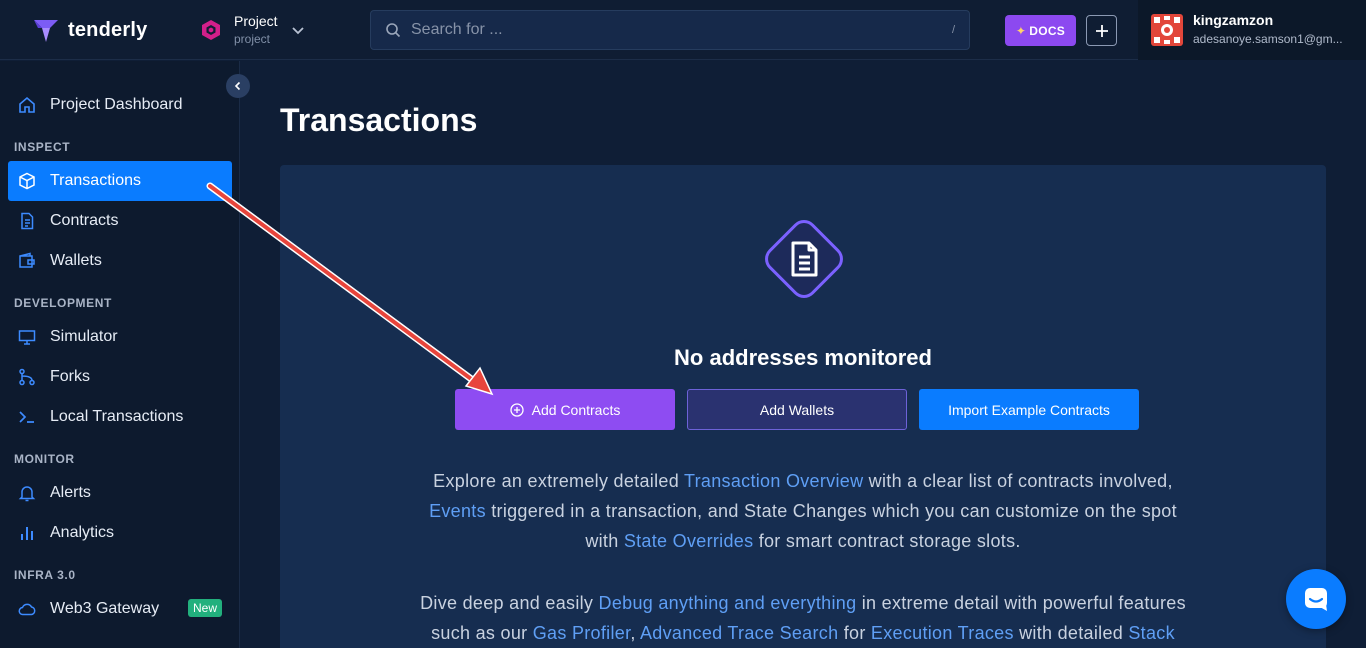 The image size is (1366, 648). What do you see at coordinates (27, 493) in the screenshot?
I see `bell-icon` at bounding box center [27, 493].